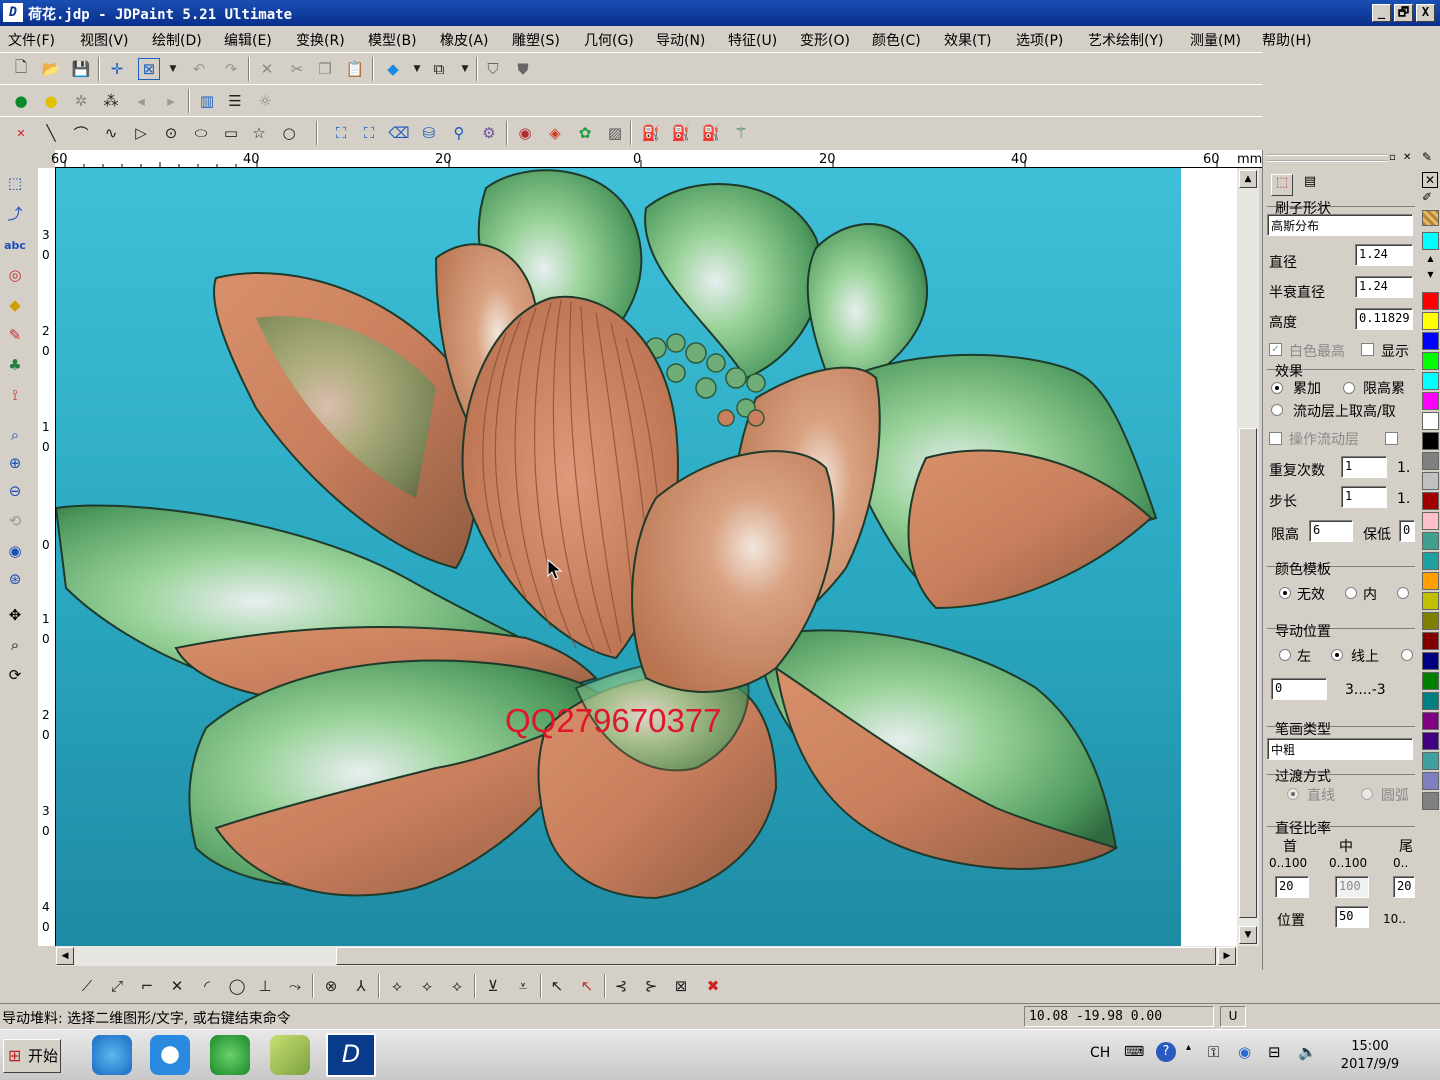  Describe the element at coordinates (1125, 40) in the screenshot. I see `menu-art-draw: 艺术绘制(Y)` at that location.